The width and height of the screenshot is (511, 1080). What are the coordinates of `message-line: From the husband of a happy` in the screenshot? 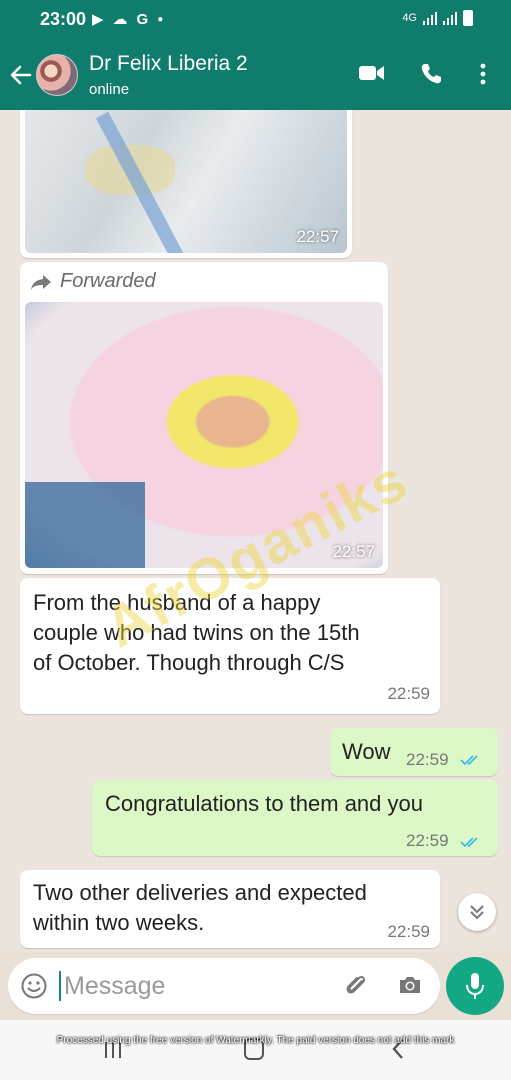 It's located at (177, 602).